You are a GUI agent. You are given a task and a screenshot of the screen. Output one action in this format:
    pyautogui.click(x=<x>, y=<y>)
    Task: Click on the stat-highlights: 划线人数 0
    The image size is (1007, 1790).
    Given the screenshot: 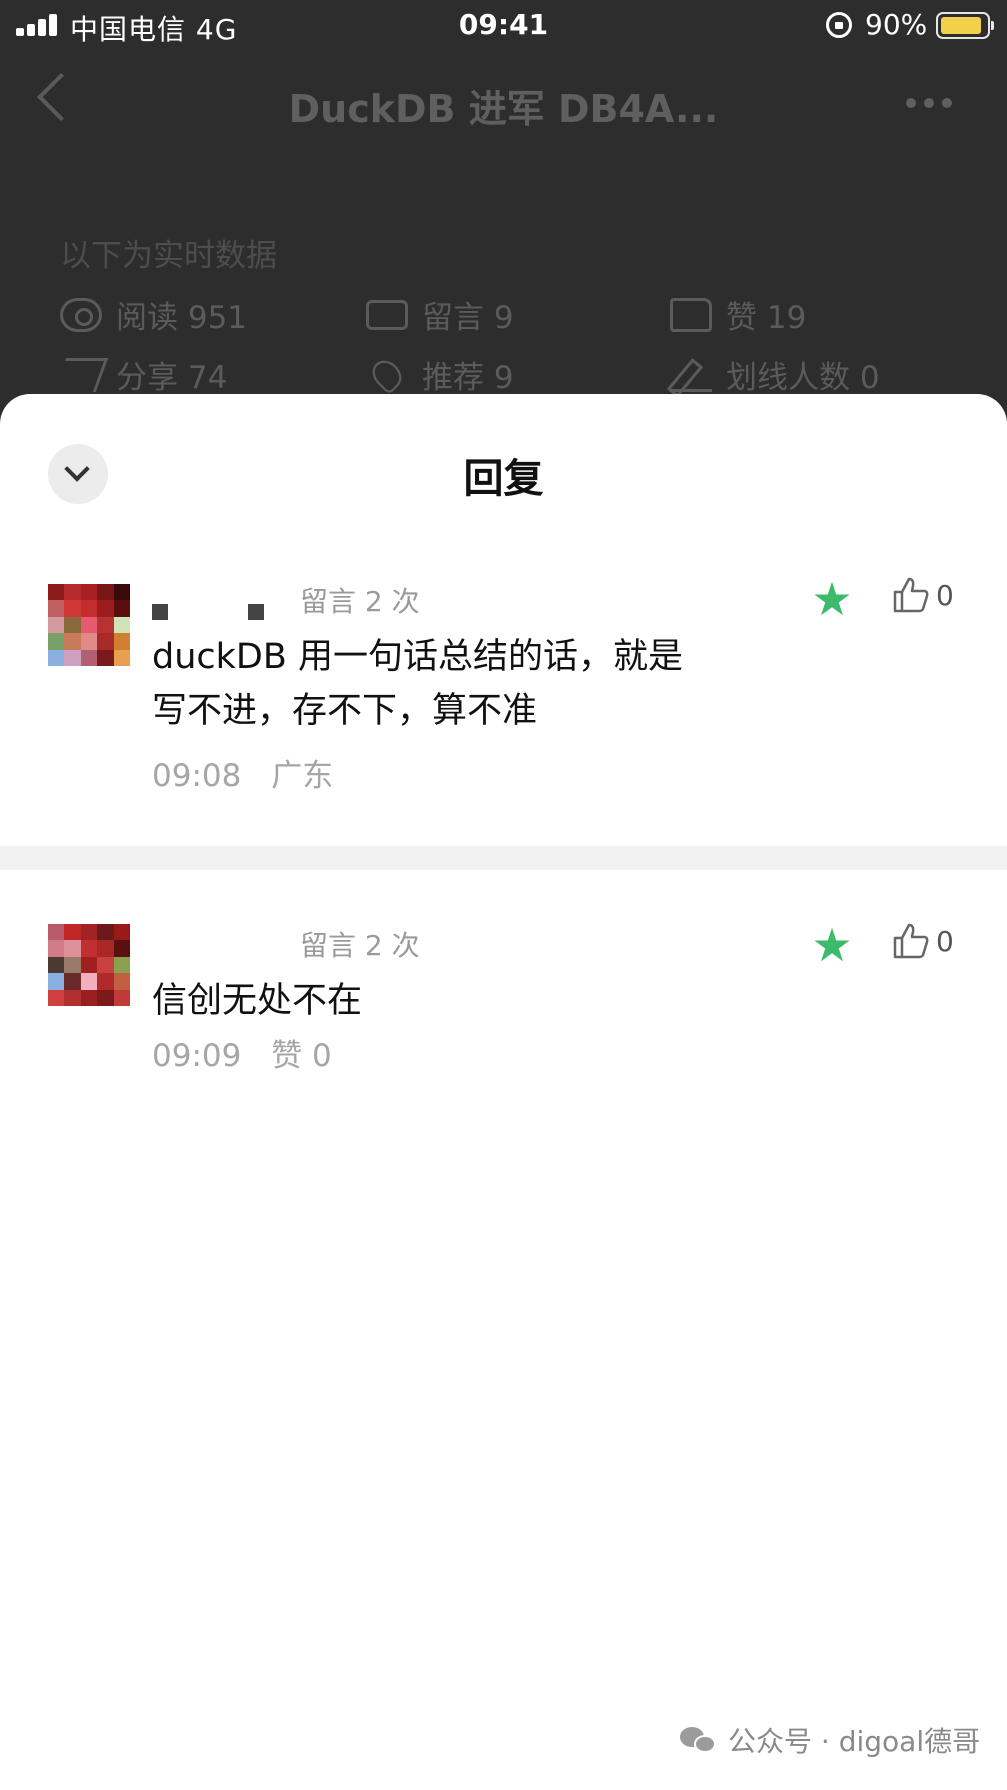 What is the action you would take?
    pyautogui.click(x=775, y=374)
    